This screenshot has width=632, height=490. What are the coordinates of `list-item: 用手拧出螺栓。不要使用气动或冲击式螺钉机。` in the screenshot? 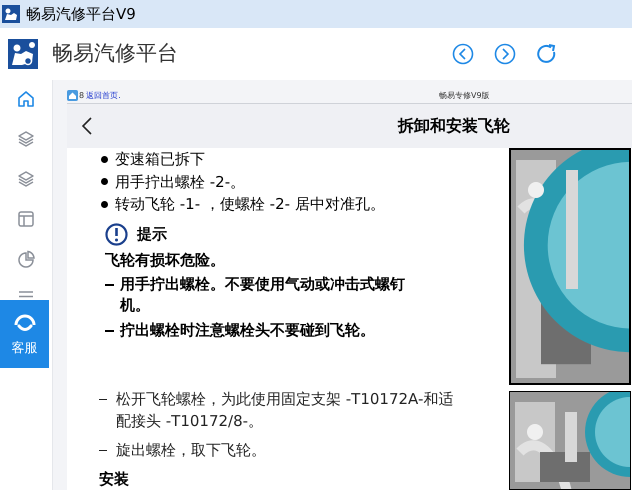 It's located at (263, 295).